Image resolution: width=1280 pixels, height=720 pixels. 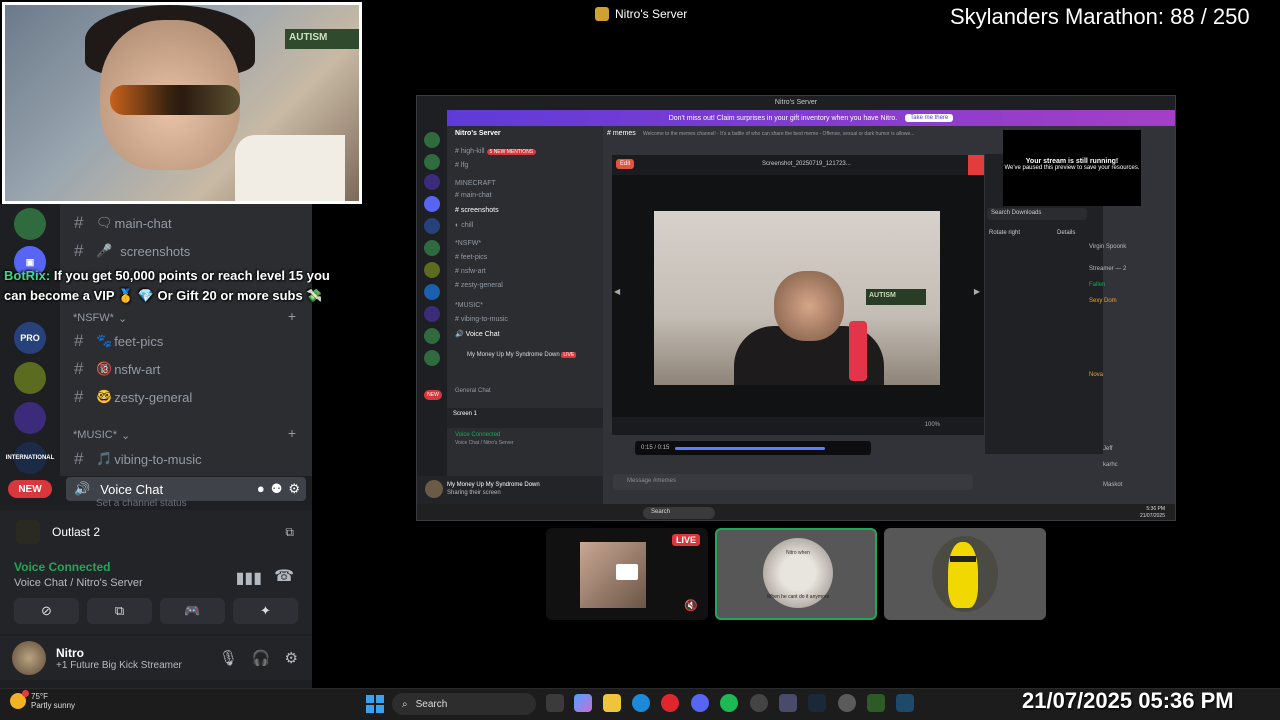 I want to click on server-icon-australian, so click(x=30, y=224).